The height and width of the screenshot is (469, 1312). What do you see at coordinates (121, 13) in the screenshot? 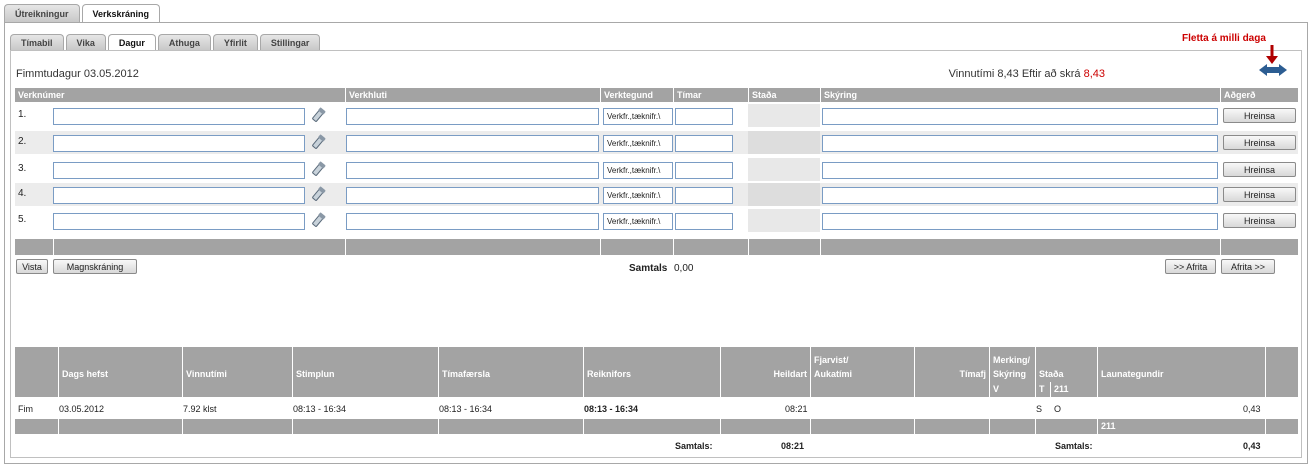
I see `tab-verkskraning: Verkskráning` at bounding box center [121, 13].